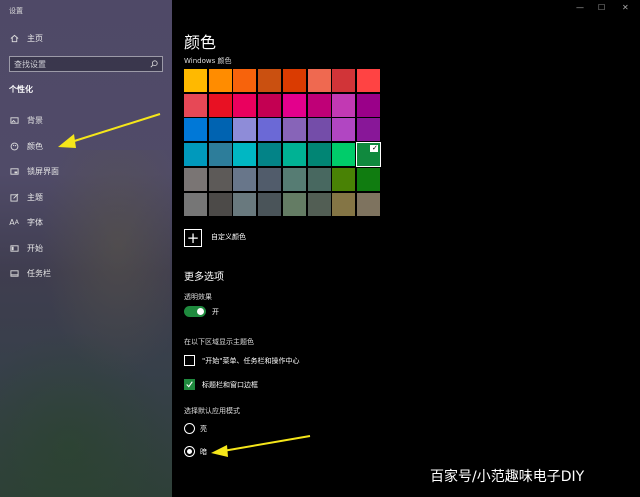  Describe the element at coordinates (368, 155) in the screenshot. I see `color-swatch: ✓` at that location.